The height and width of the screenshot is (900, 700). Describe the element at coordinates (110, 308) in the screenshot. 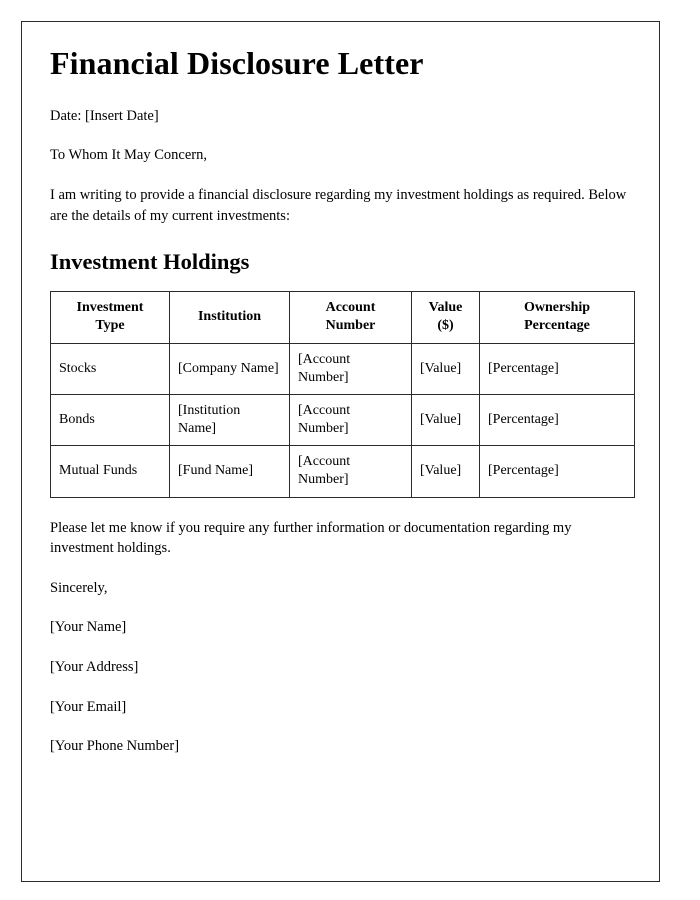

I see `header-line: Investment` at that location.